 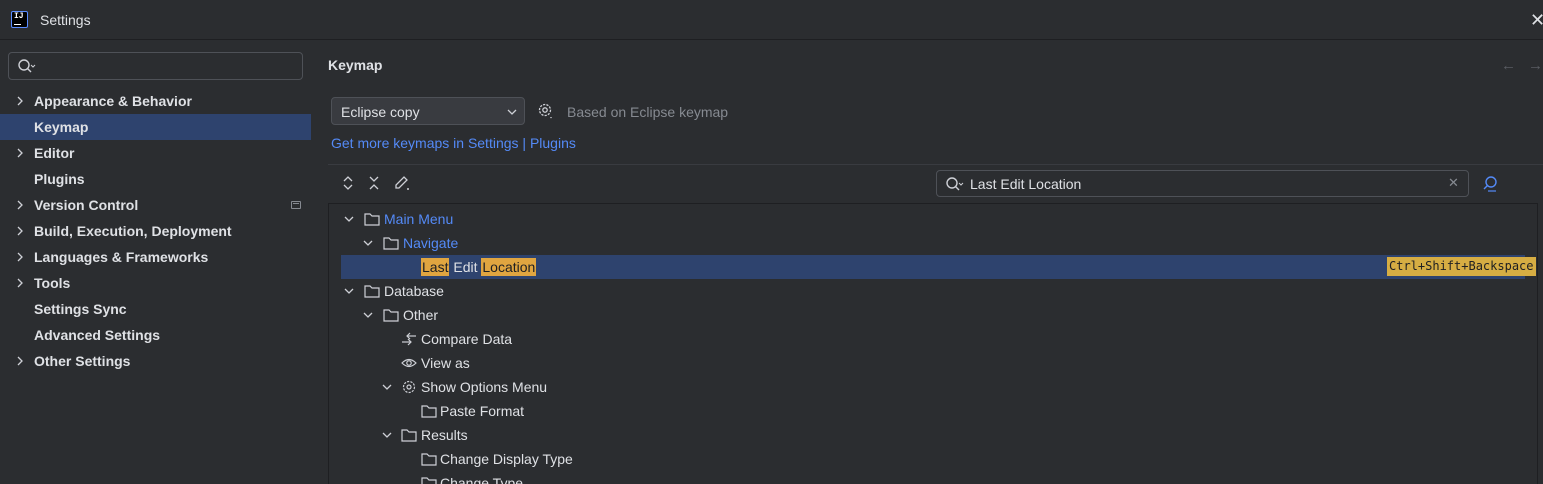 What do you see at coordinates (933, 291) in the screenshot?
I see `tree-row-database: Database` at bounding box center [933, 291].